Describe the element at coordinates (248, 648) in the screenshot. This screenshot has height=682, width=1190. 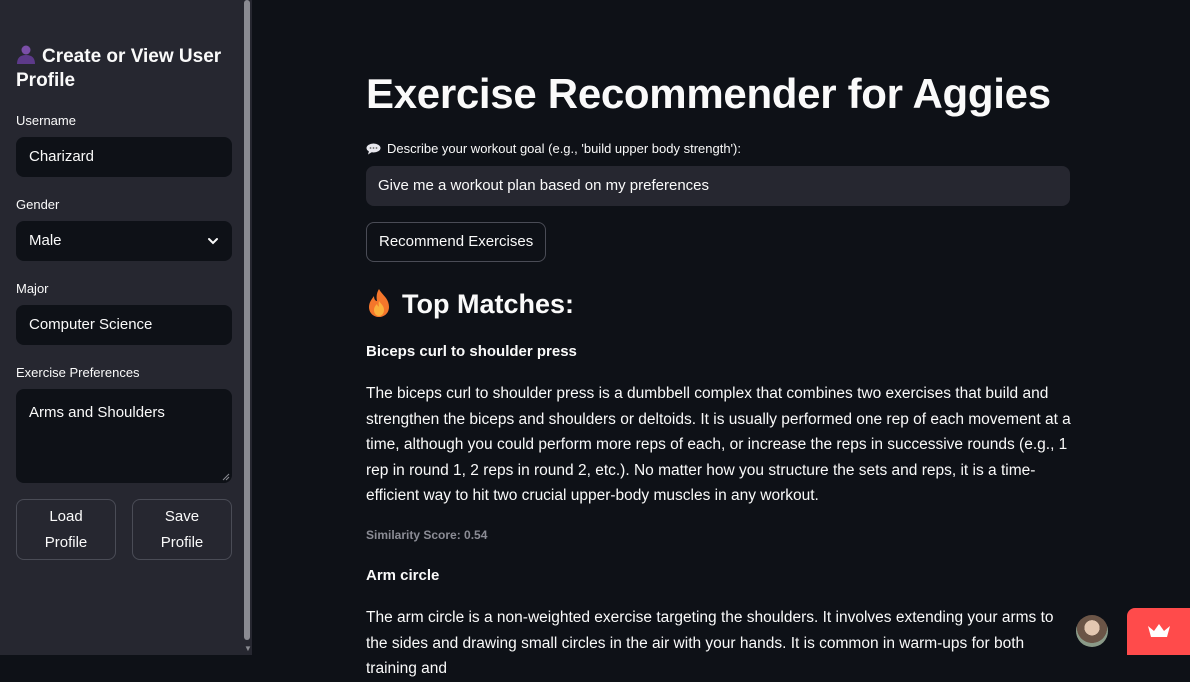
I see `scroll-down-arrow-icon: ▼` at that location.